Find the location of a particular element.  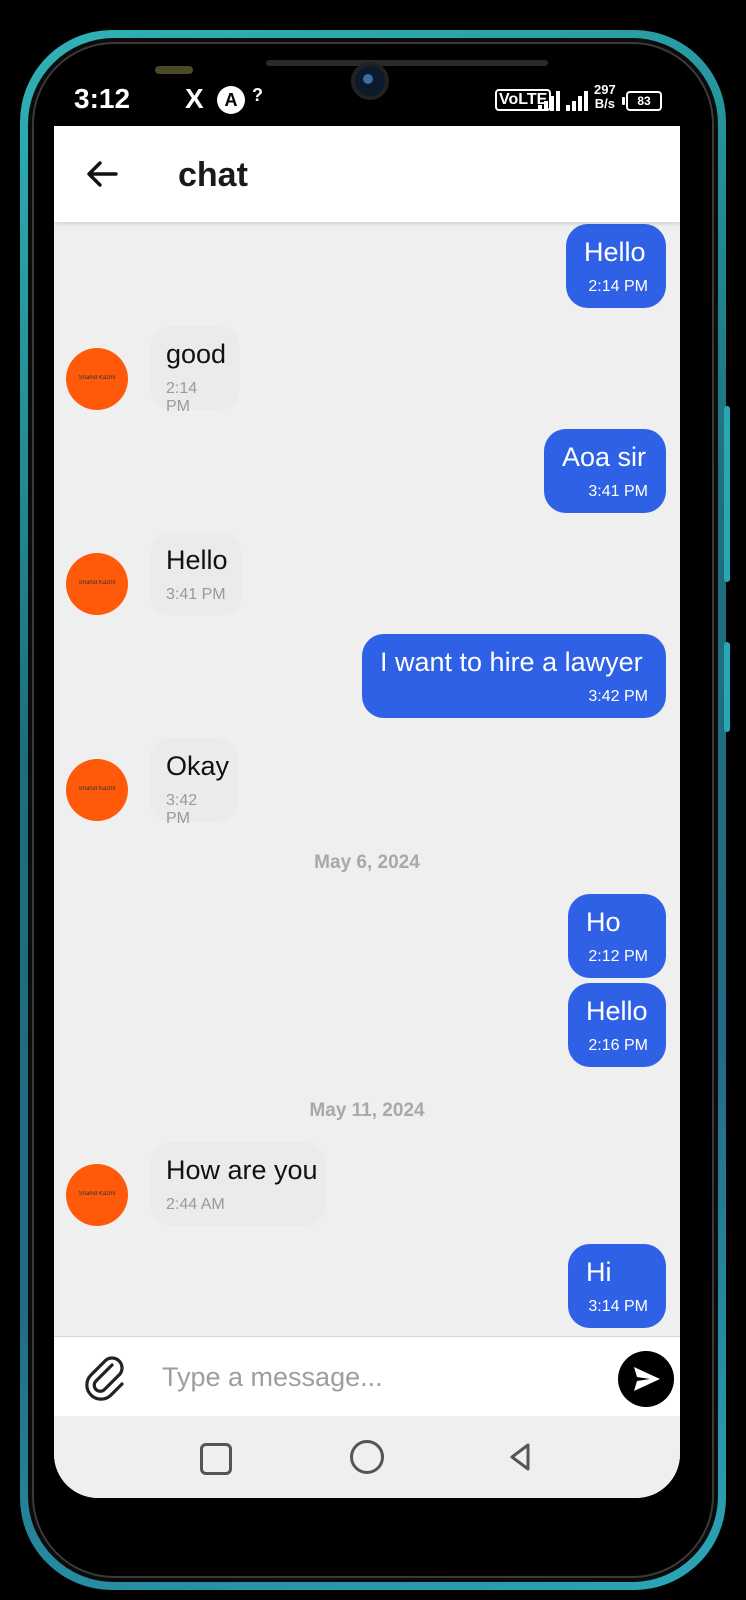

network-speed: 297 B/s is located at coordinates (605, 97).